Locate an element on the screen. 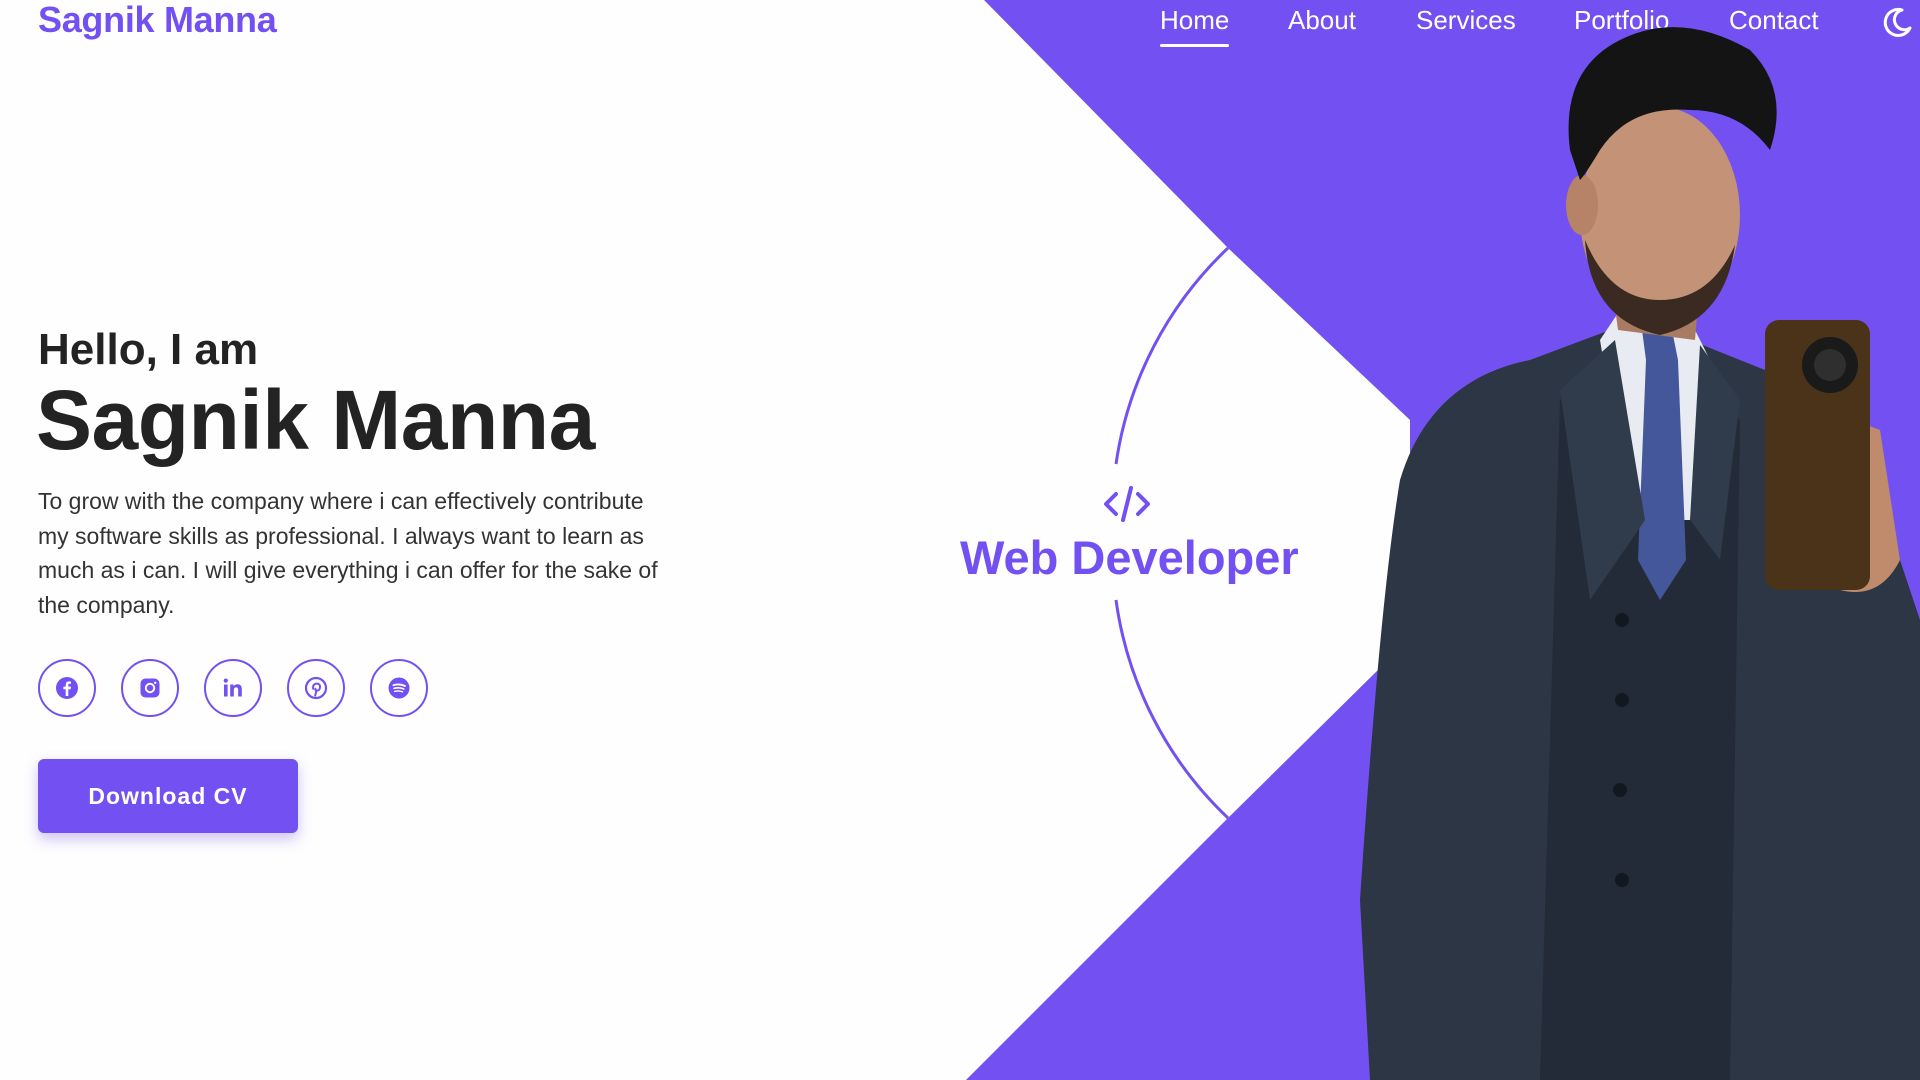 The height and width of the screenshot is (1080, 1920). linkedin-icon is located at coordinates (232, 687).